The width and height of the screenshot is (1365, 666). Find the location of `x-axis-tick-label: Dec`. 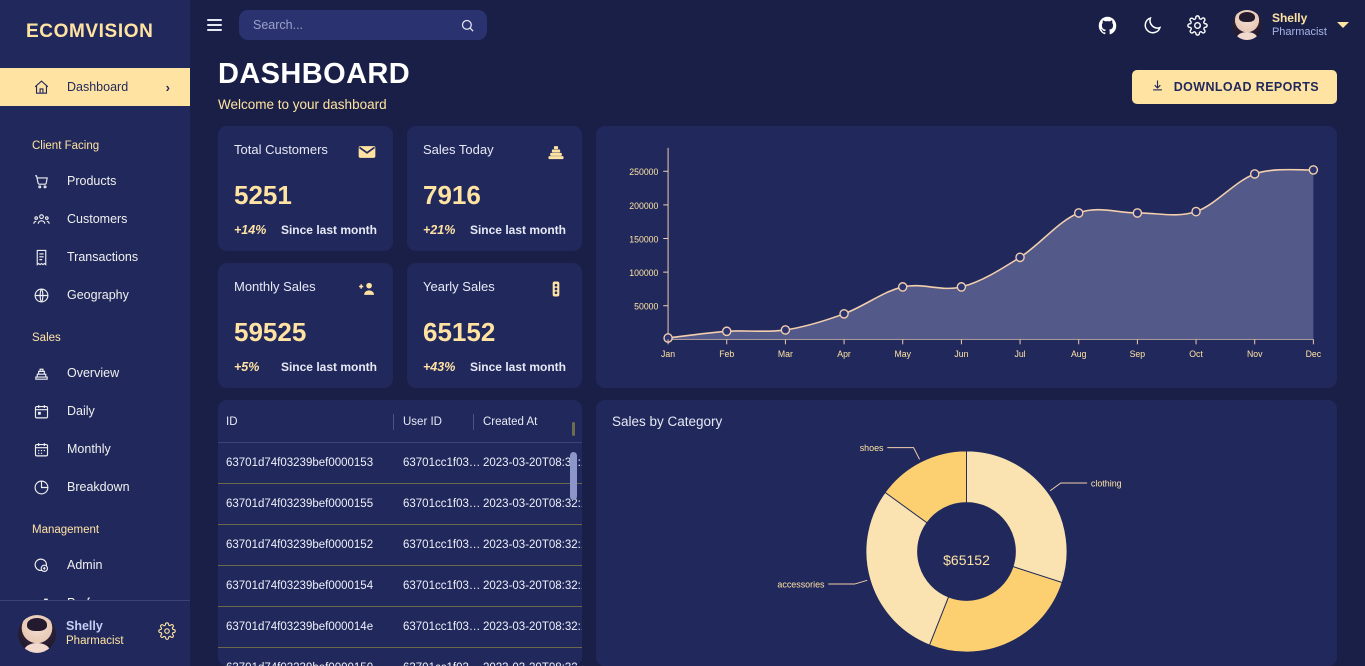

x-axis-tick-label: Dec is located at coordinates (1314, 354).